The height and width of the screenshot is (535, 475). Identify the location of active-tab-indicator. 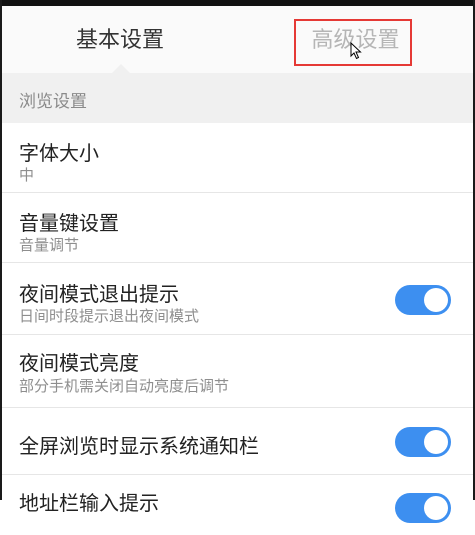
(121, 68).